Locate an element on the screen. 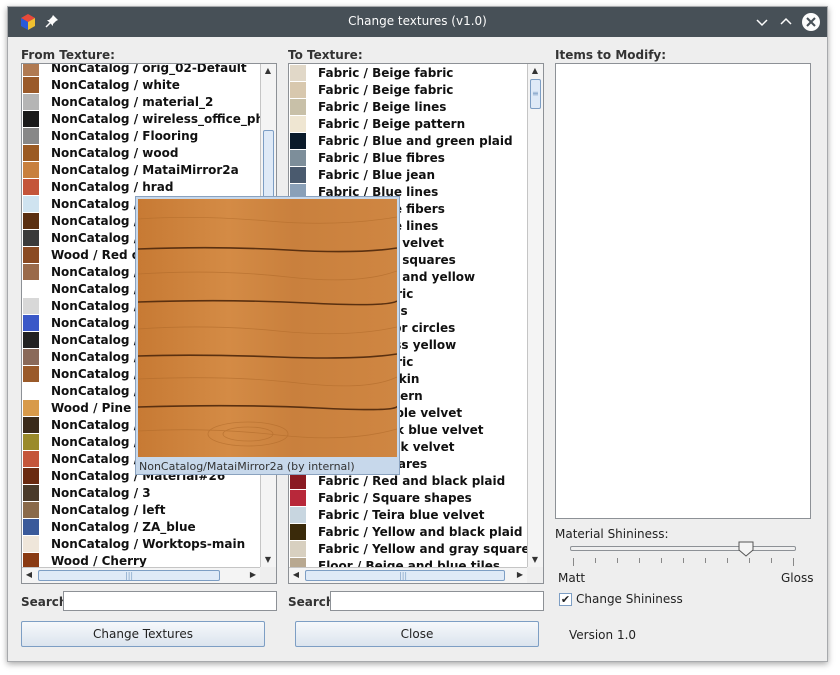  list-item-label: NonCatalog / hrad is located at coordinates (112, 186).